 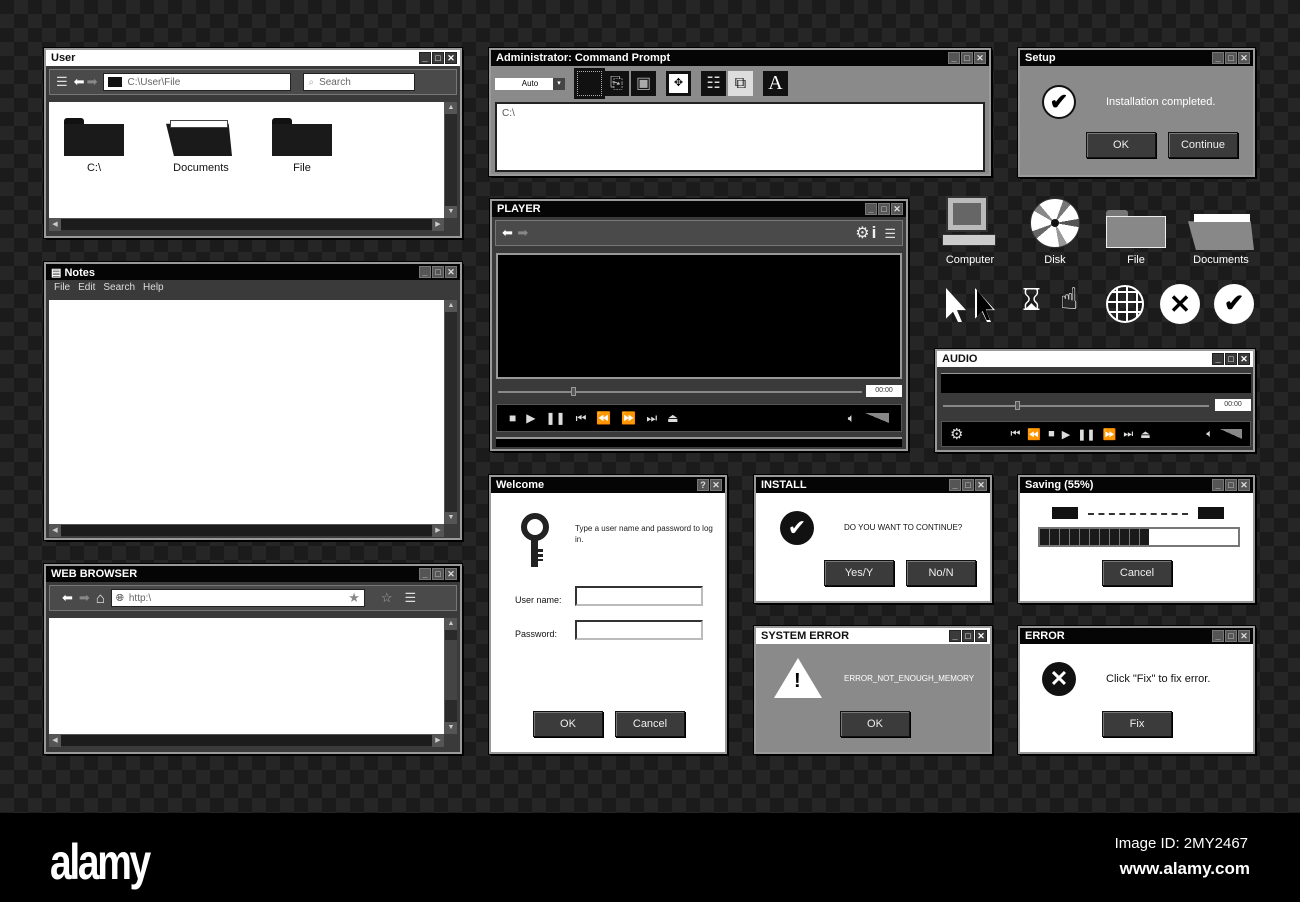 I want to click on info-icon: i, so click(x=874, y=232).